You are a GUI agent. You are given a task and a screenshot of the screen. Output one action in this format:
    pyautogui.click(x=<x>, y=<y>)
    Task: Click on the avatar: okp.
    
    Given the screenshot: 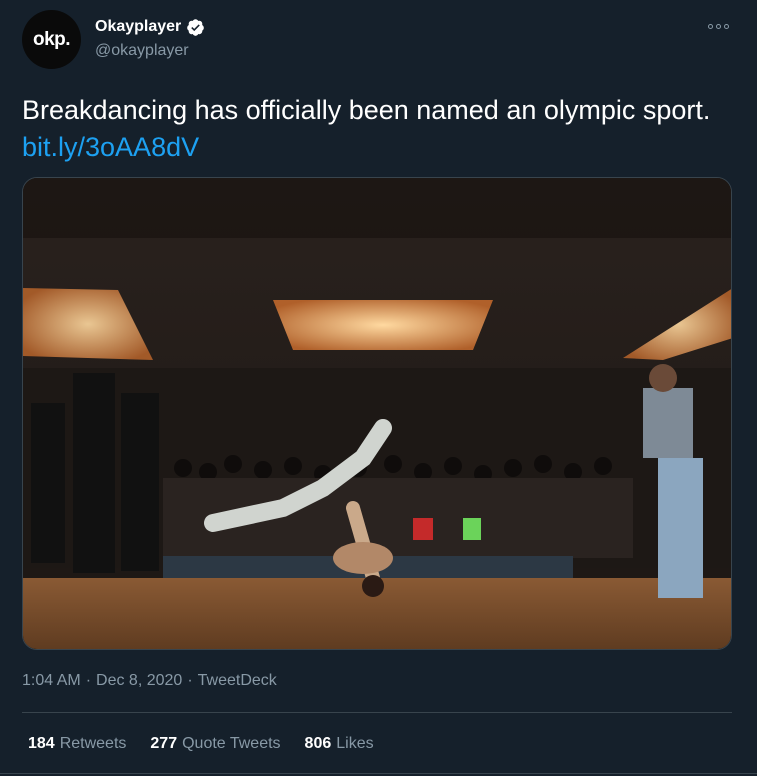 What is the action you would take?
    pyautogui.click(x=51, y=39)
    